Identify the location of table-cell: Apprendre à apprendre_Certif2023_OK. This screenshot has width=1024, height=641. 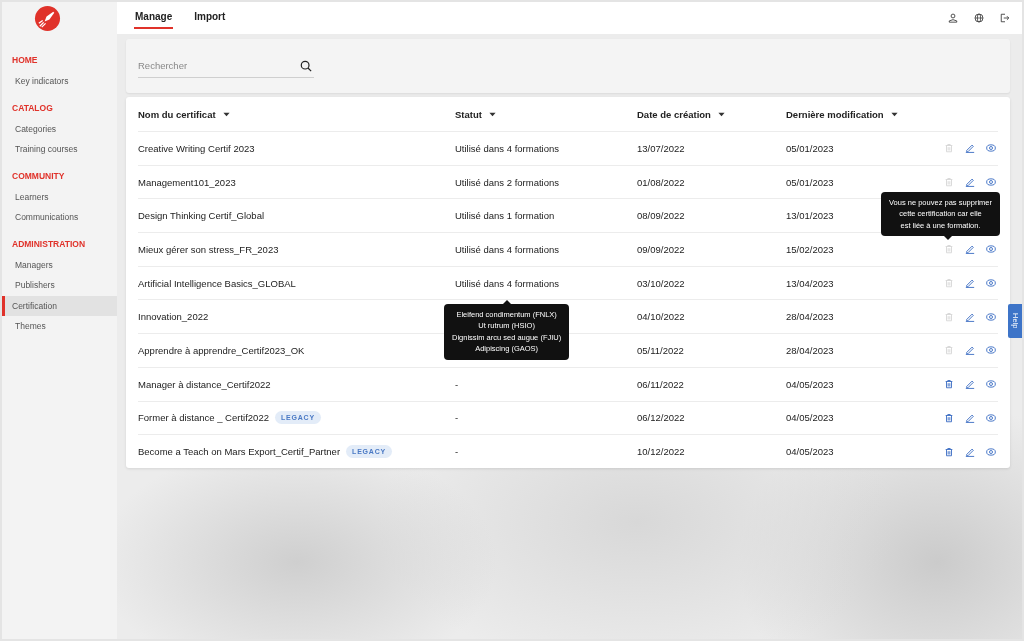
(221, 350).